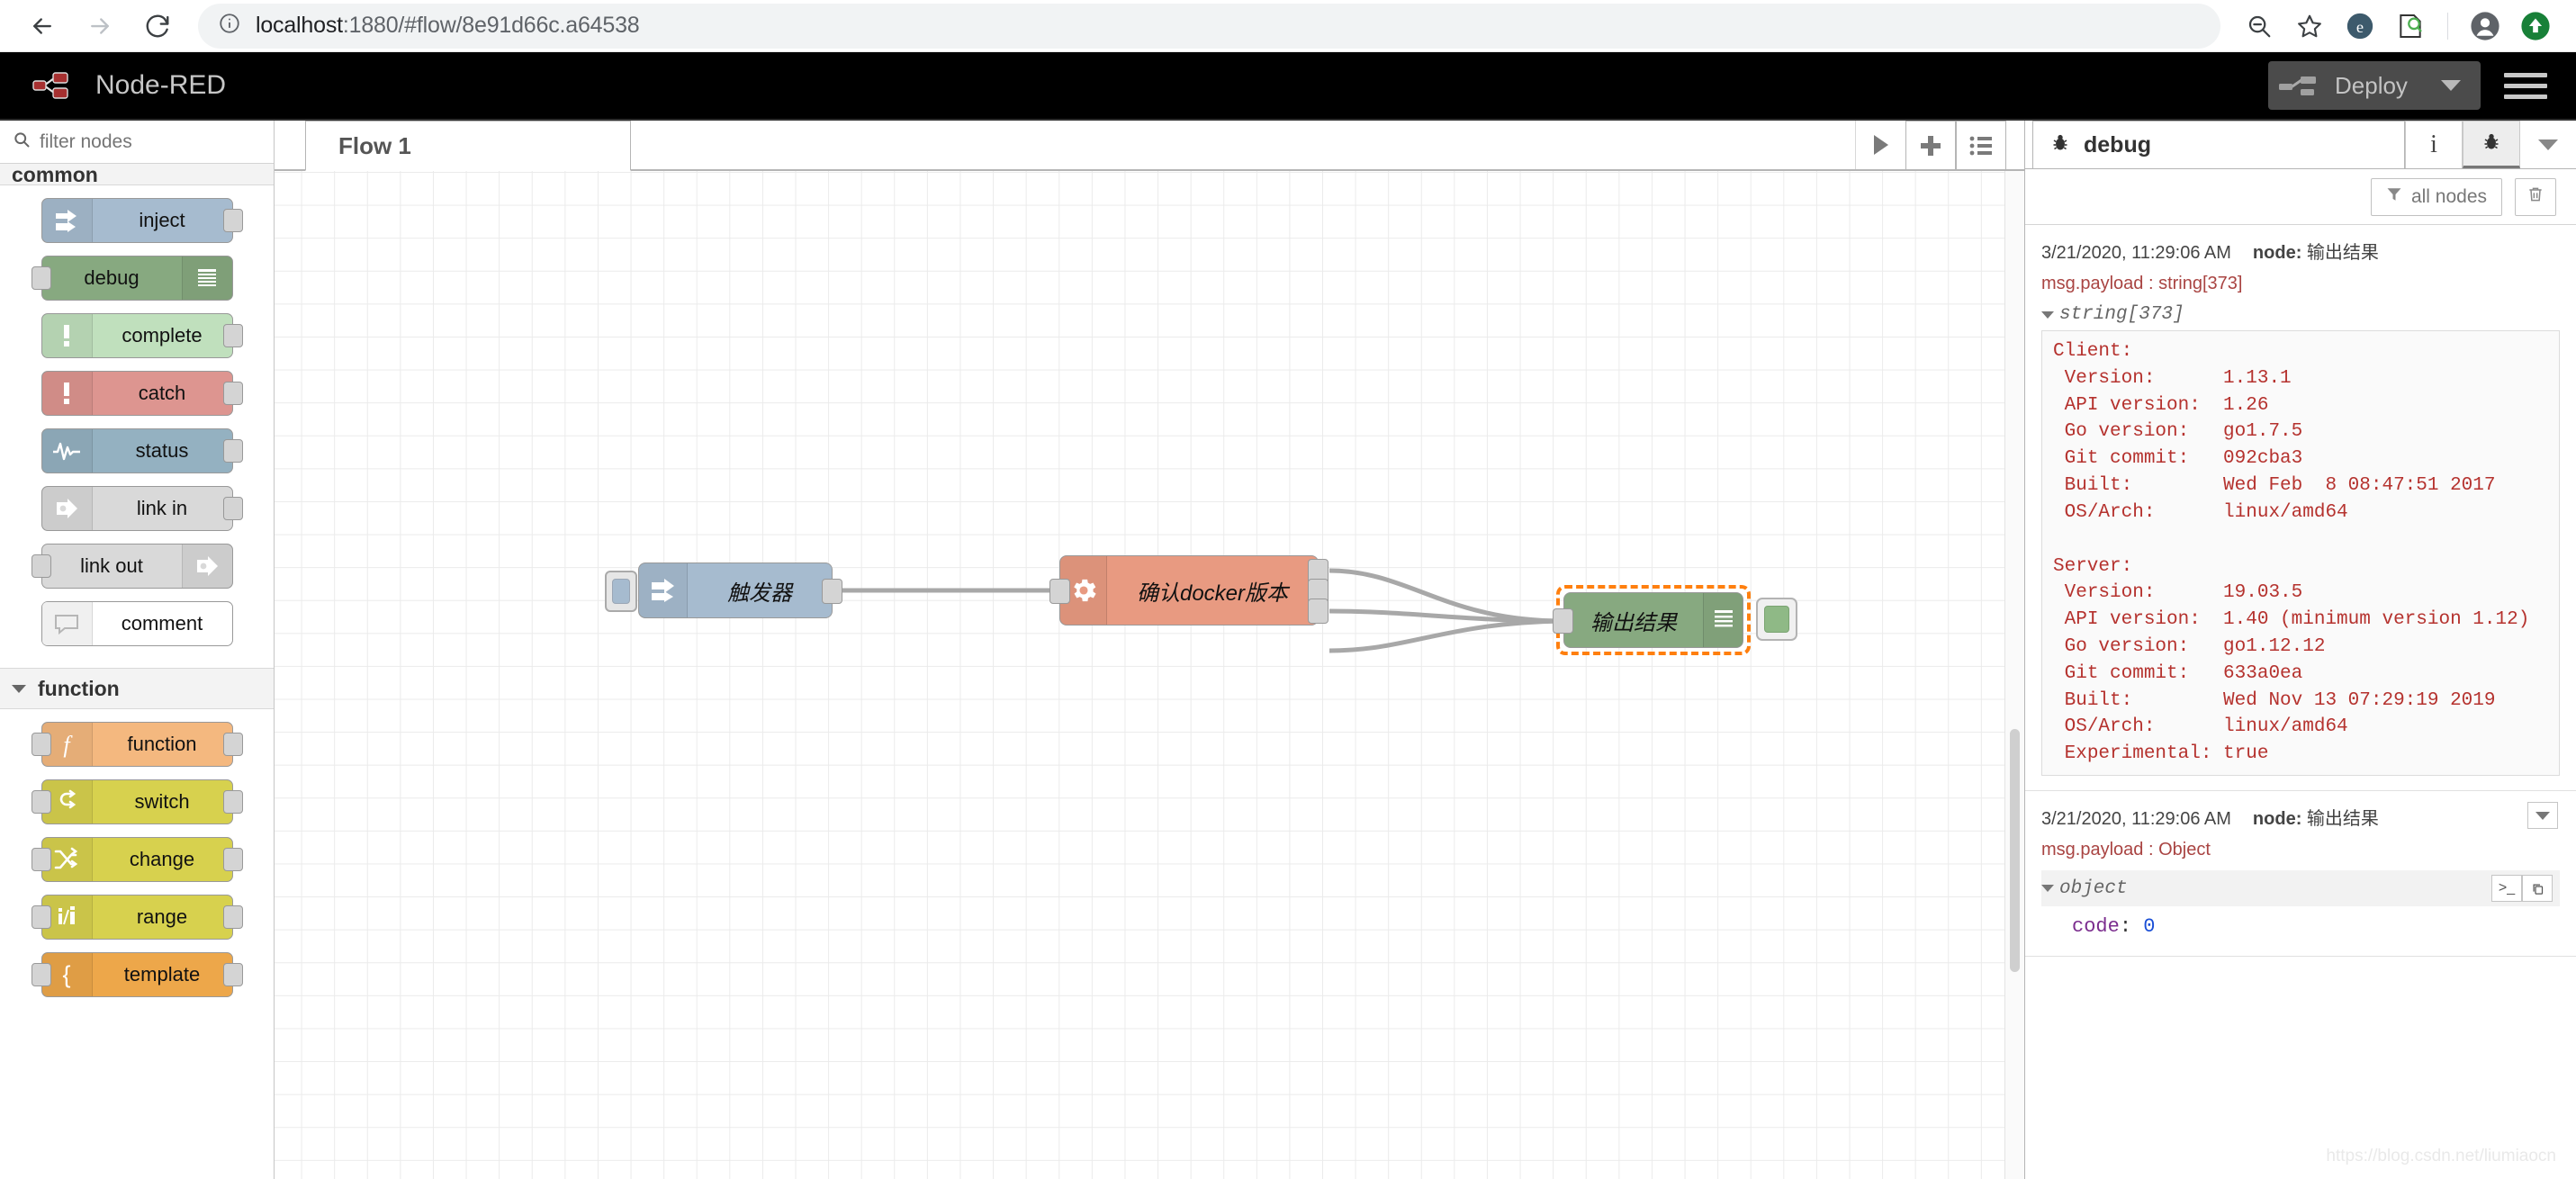  Describe the element at coordinates (67, 335) in the screenshot. I see `exclamation-icon` at that location.